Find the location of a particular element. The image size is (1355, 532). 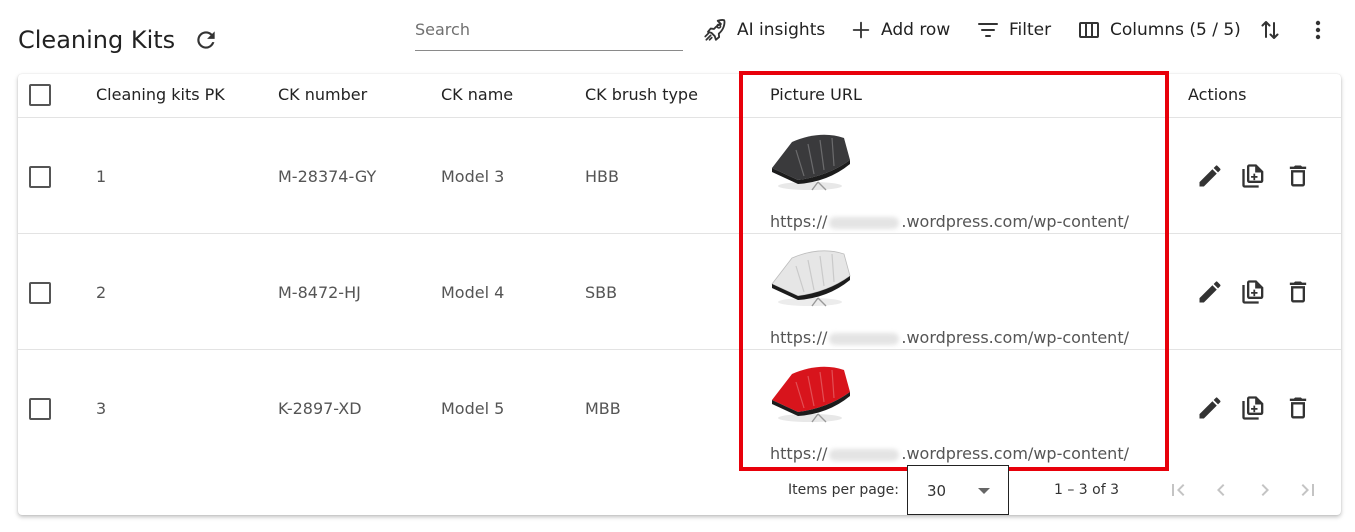

header-picture-url: Picture URL is located at coordinates (816, 94).